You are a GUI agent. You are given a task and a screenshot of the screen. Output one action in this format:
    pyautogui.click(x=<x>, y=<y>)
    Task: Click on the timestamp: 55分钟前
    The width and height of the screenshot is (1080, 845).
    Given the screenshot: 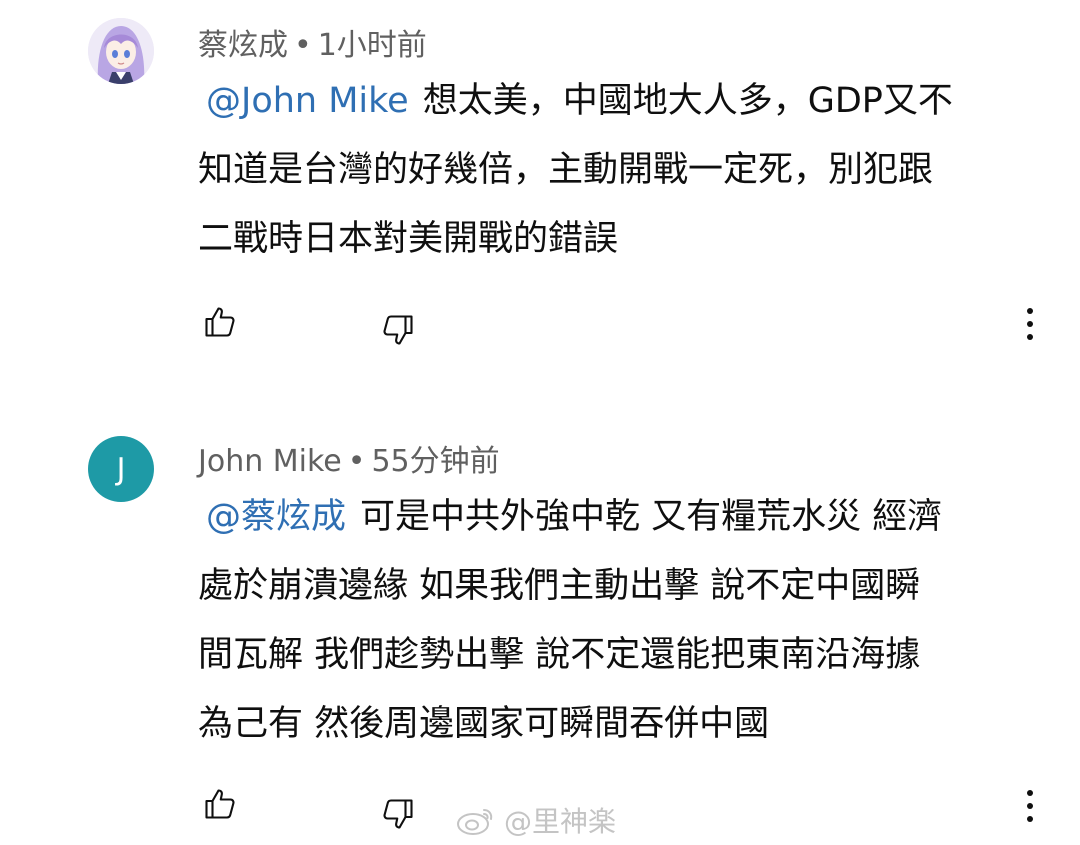 What is the action you would take?
    pyautogui.click(x=435, y=461)
    